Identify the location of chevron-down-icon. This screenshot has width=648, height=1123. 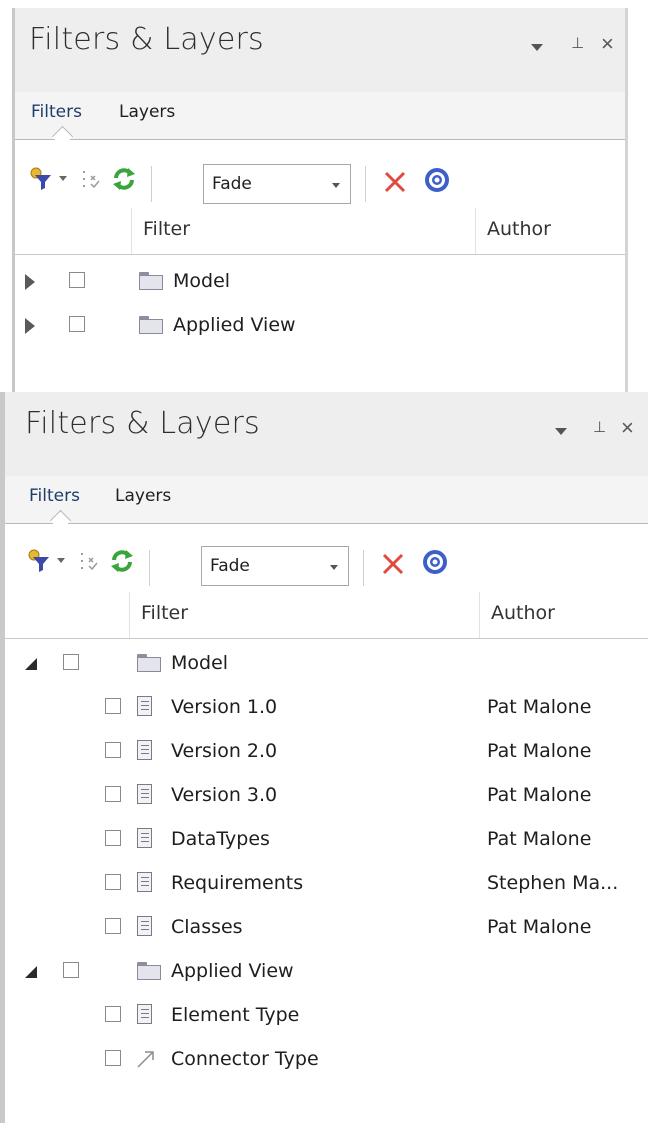
(334, 567).